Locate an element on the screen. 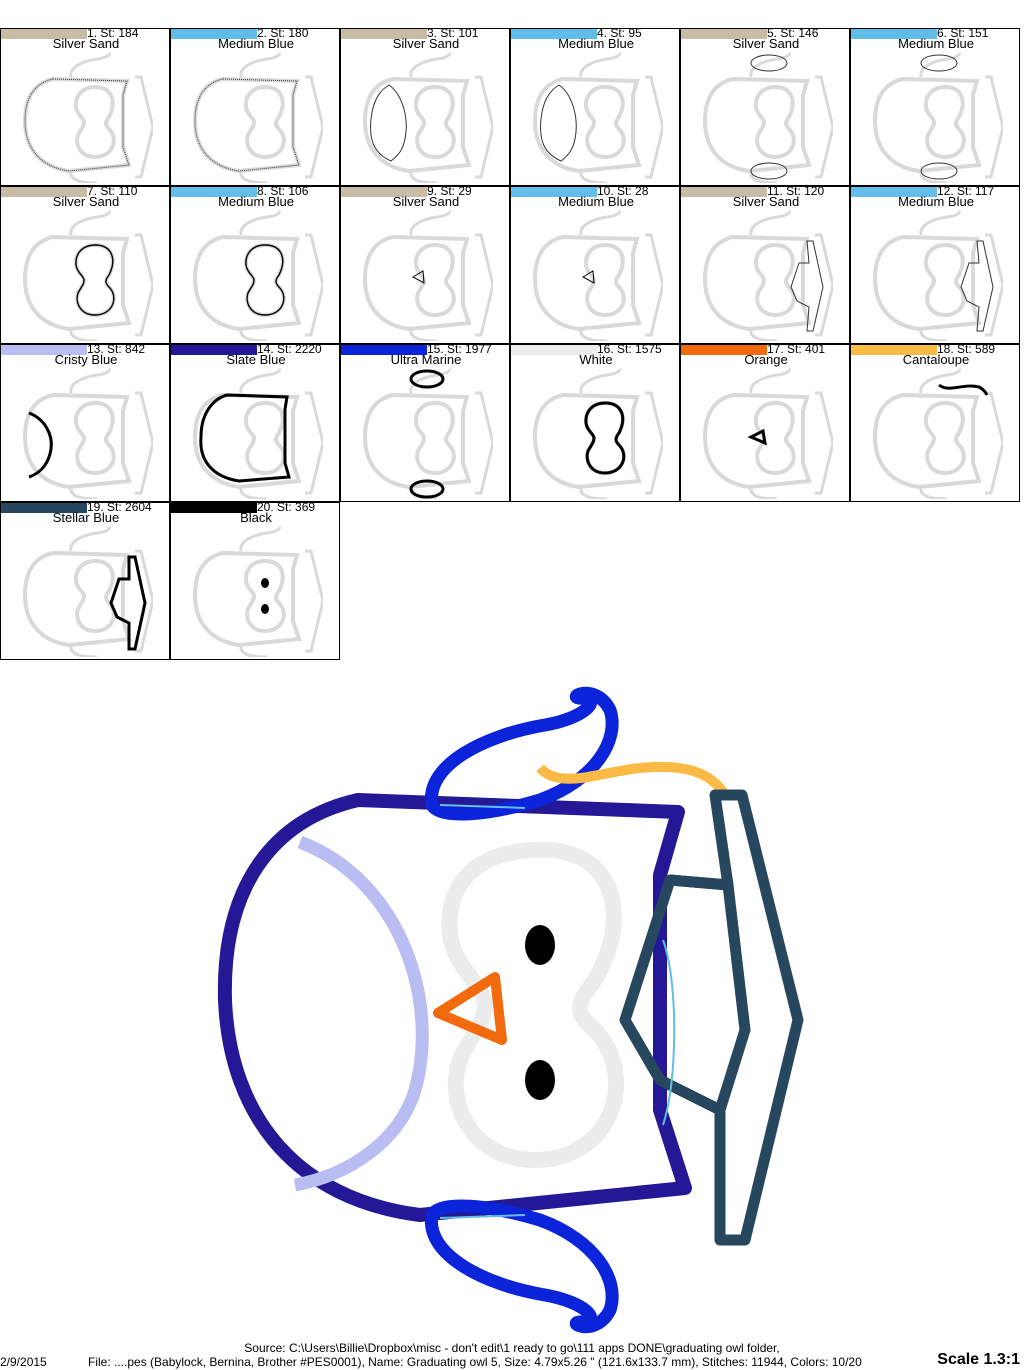 This screenshot has width=1024, height=1370. color-step-cell: 7. St: 110 Silver Sand is located at coordinates (85, 265).